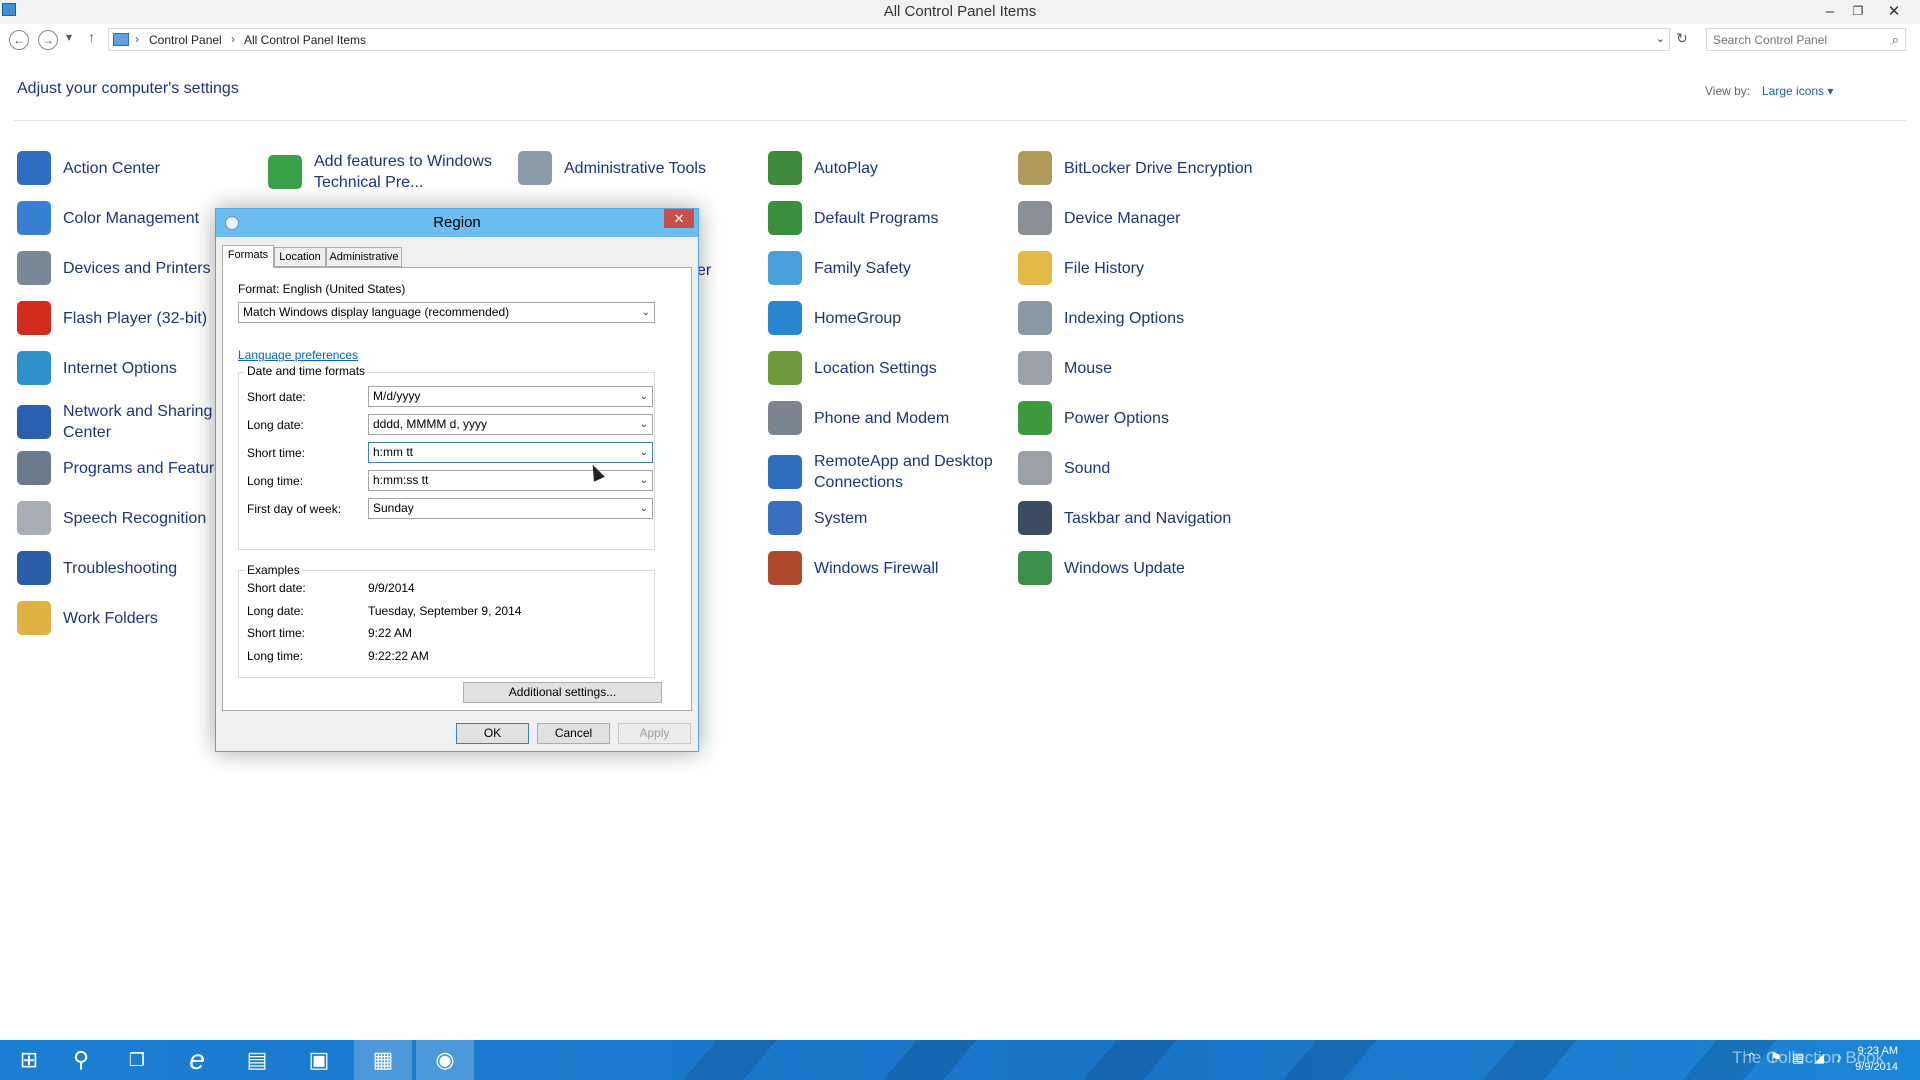 The image size is (1920, 1080). I want to click on cp-item-homegroup: HomeGroup, so click(889, 318).